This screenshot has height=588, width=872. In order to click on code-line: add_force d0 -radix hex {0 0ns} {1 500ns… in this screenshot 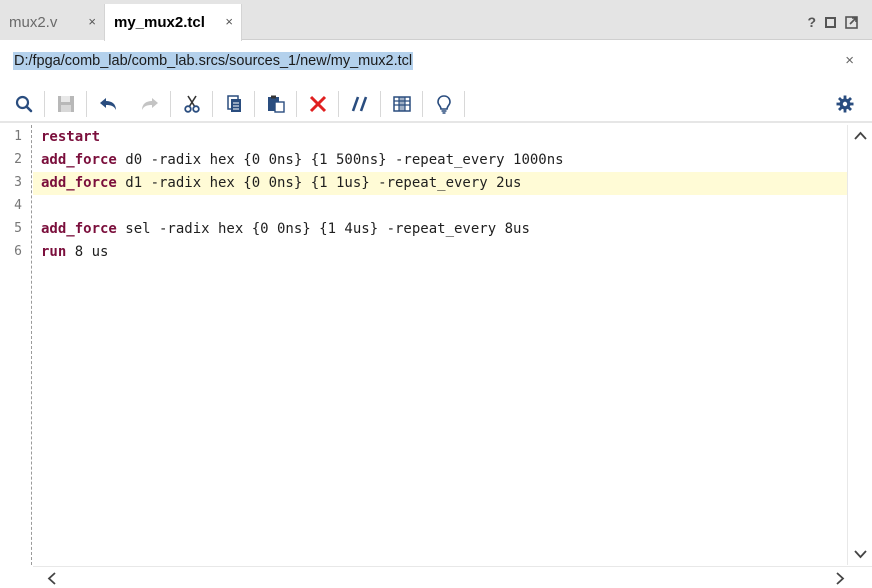, I will do `click(440, 160)`.